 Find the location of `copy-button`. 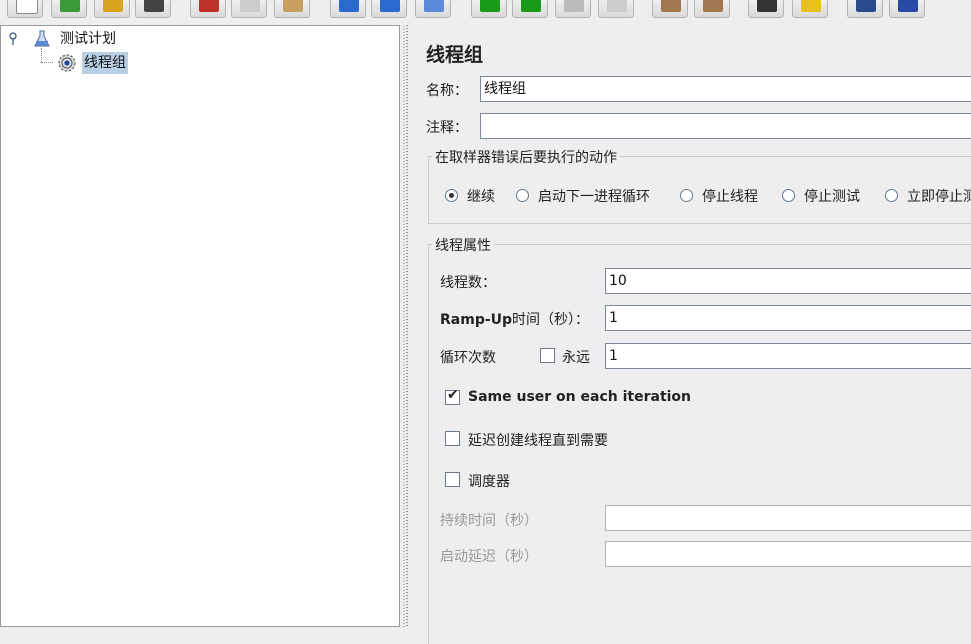

copy-button is located at coordinates (249, 9).